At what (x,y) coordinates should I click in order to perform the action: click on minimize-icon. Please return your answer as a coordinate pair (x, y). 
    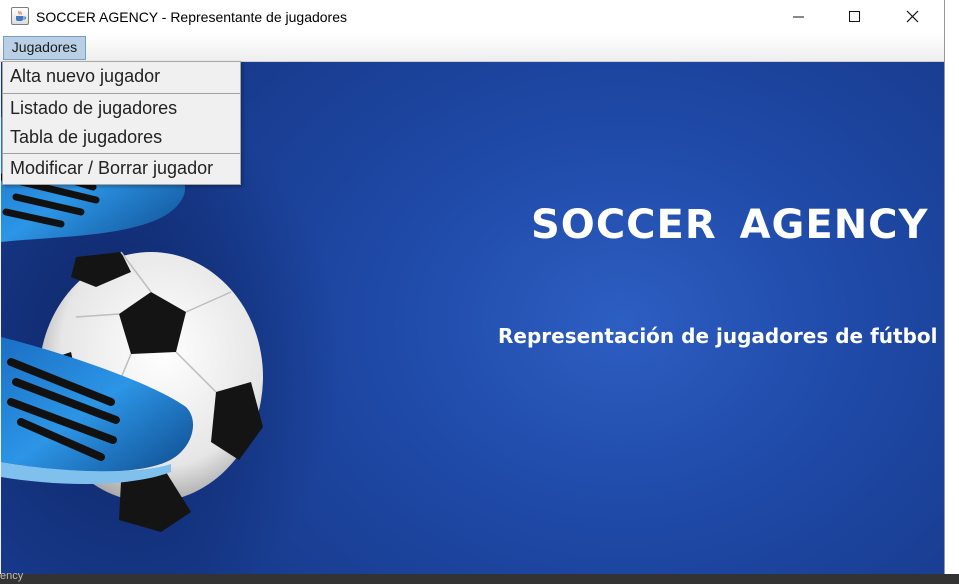
    Looking at the image, I should click on (798, 17).